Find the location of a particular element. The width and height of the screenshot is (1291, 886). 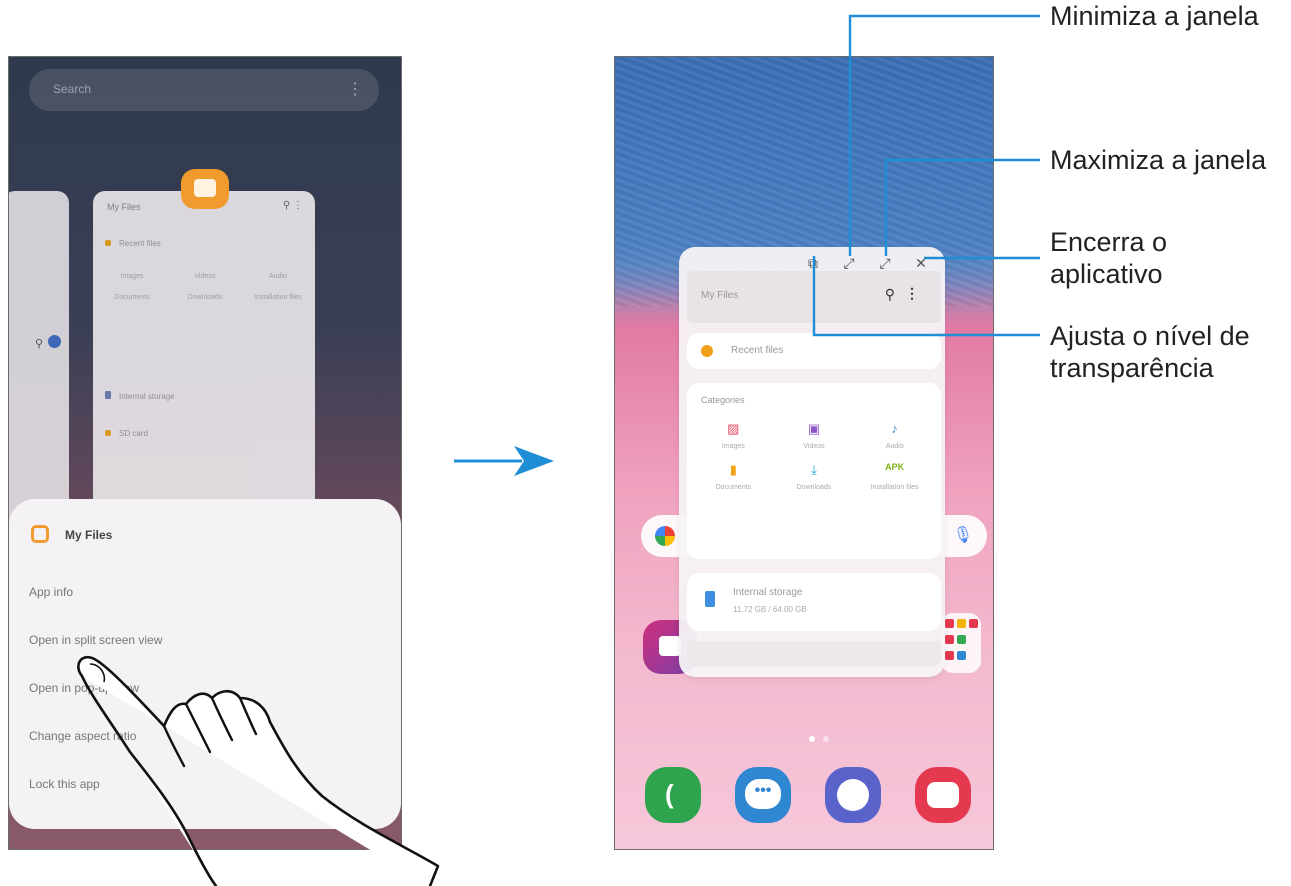

callout-maximize: Maximiza a janela is located at coordinates (1158, 160).